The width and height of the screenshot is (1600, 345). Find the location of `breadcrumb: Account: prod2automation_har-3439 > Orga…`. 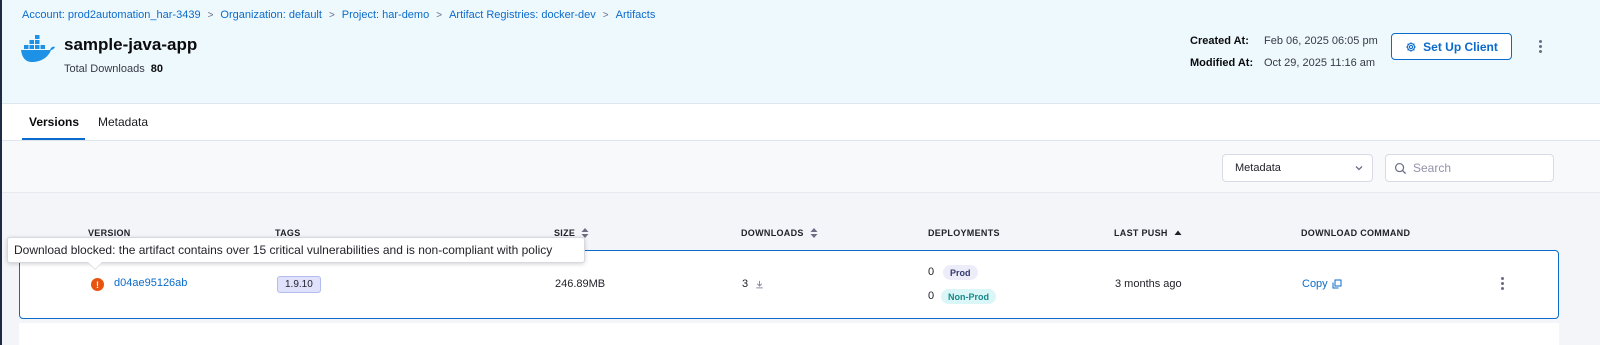

breadcrumb: Account: prod2automation_har-3439 > Orga… is located at coordinates (338, 15).